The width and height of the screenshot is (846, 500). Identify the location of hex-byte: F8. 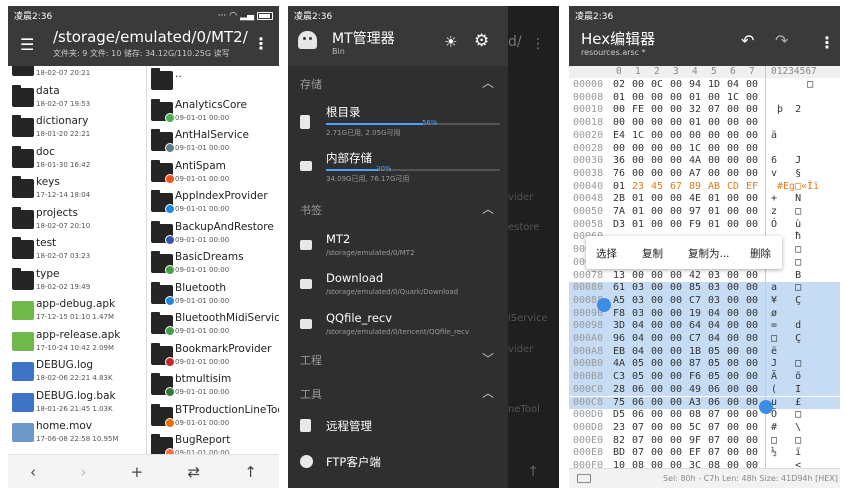
(619, 313).